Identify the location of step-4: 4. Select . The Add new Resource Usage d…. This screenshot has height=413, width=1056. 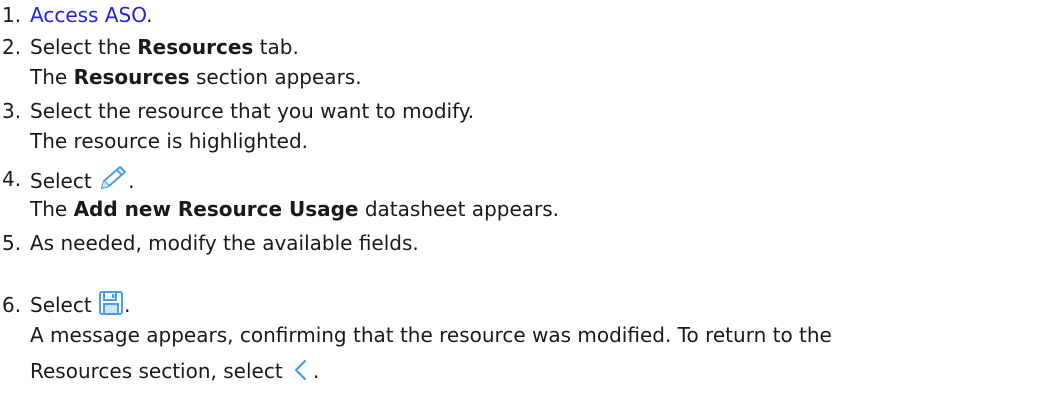
(528, 194).